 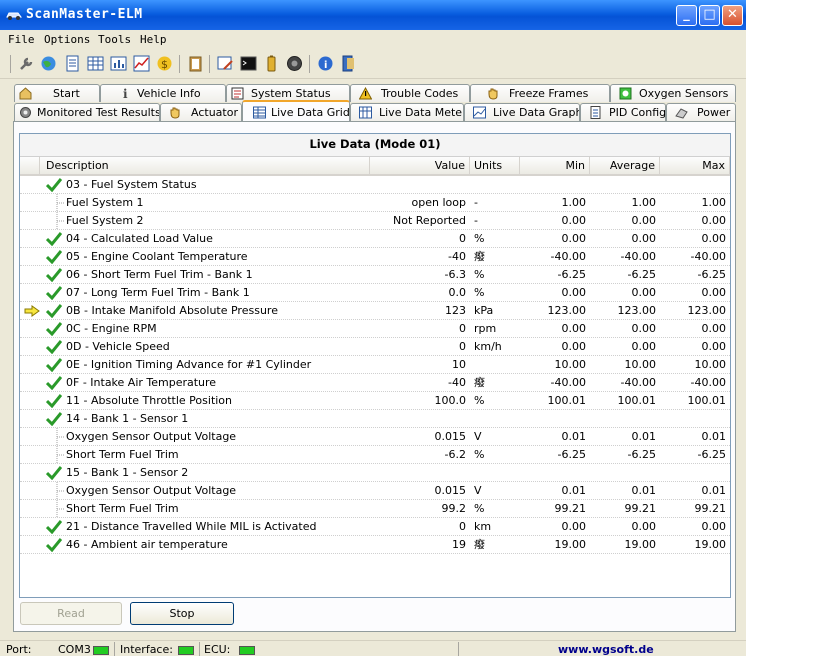 What do you see at coordinates (455, 310) in the screenshot?
I see `row-value: 123` at bounding box center [455, 310].